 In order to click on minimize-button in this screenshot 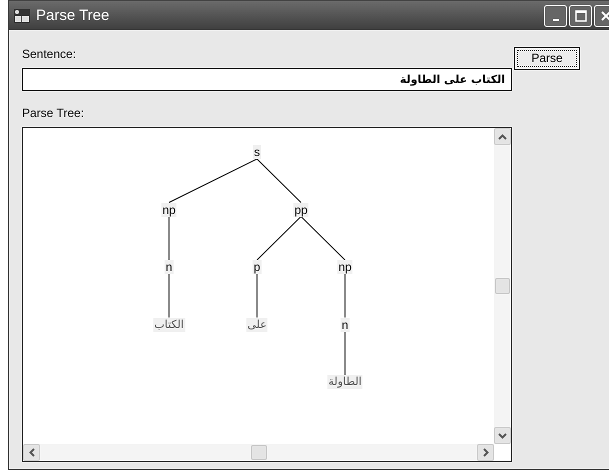, I will do `click(555, 15)`.